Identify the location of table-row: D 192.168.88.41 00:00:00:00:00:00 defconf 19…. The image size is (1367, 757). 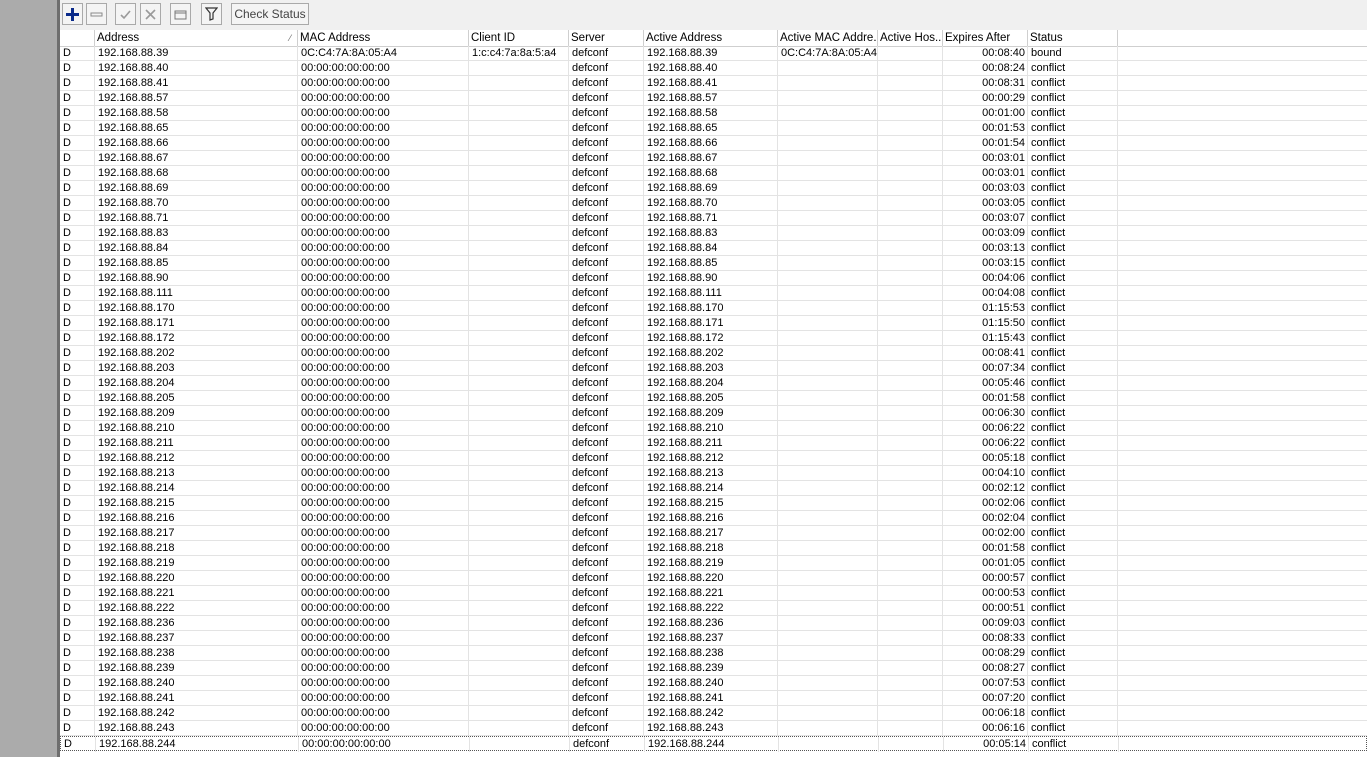
(713, 83).